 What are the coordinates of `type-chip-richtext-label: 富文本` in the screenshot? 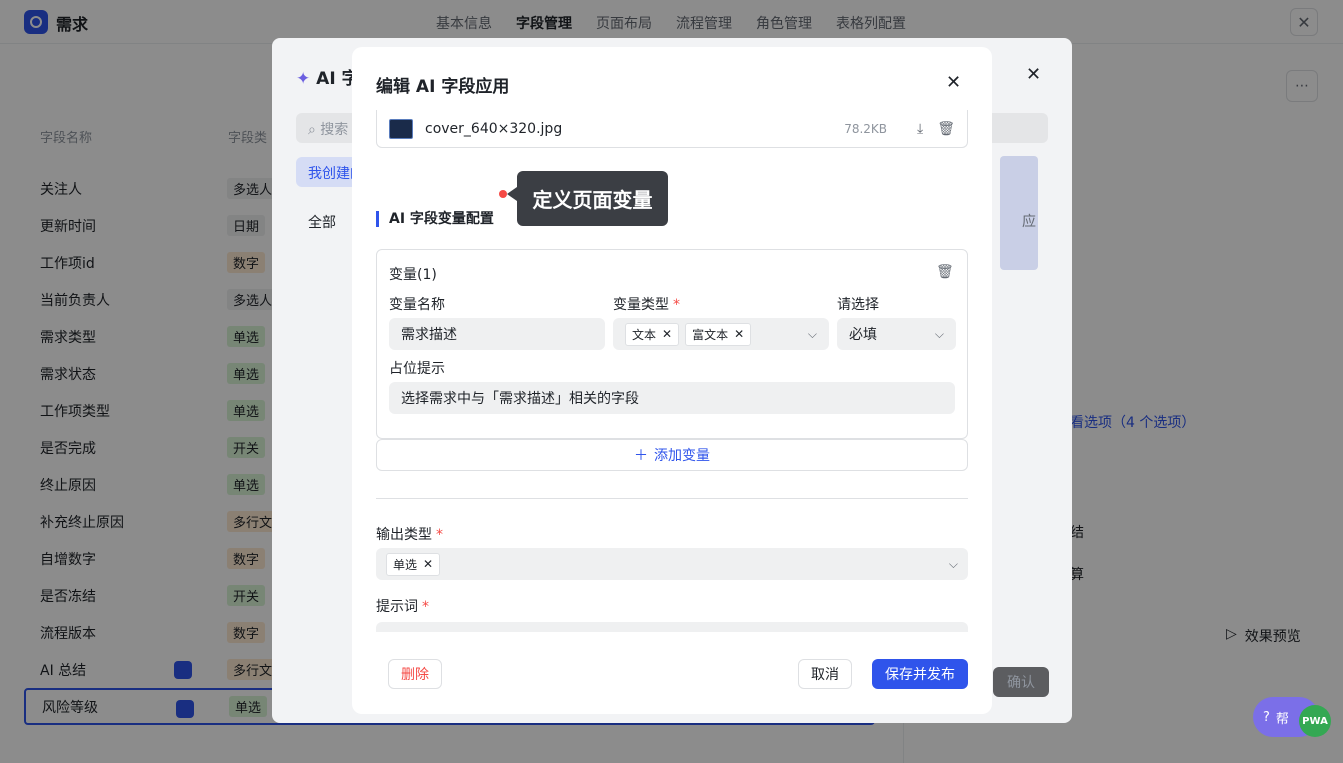 It's located at (710, 334).